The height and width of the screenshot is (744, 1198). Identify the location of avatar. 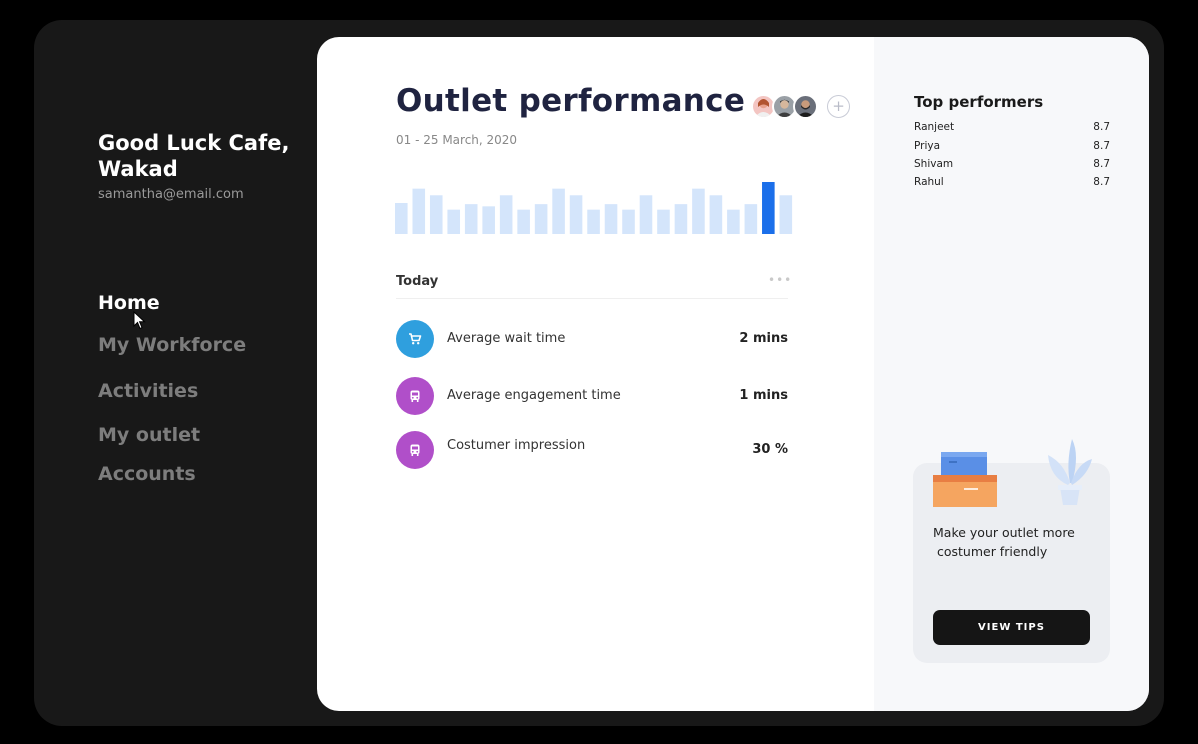
(805, 106).